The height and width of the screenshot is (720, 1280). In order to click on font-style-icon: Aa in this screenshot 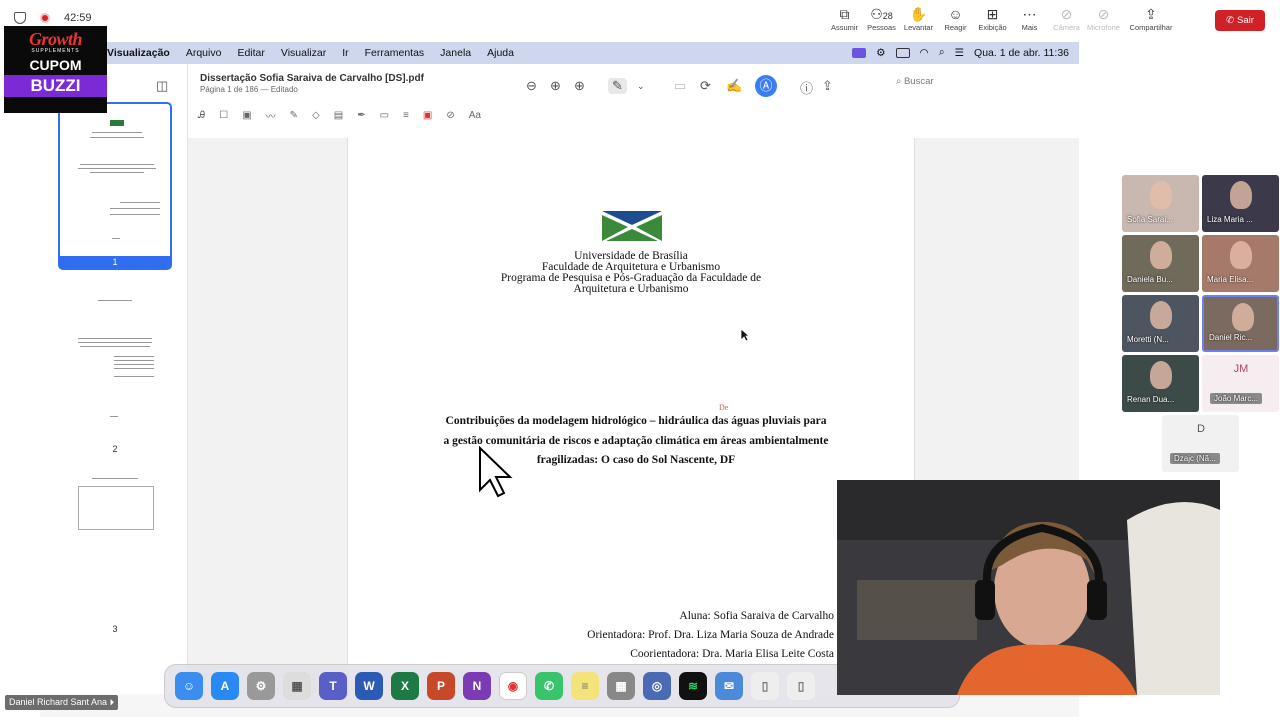, I will do `click(475, 115)`.